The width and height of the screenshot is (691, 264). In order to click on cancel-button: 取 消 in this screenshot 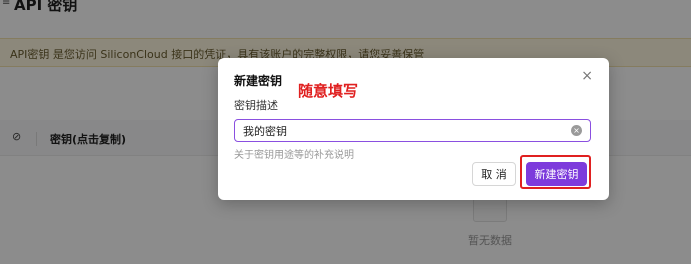, I will do `click(494, 174)`.